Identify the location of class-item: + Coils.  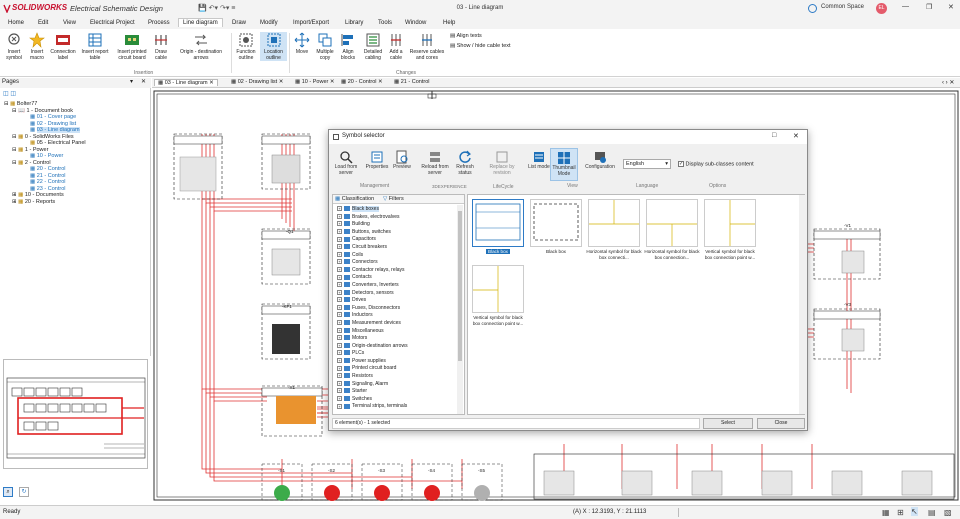
(396, 256).